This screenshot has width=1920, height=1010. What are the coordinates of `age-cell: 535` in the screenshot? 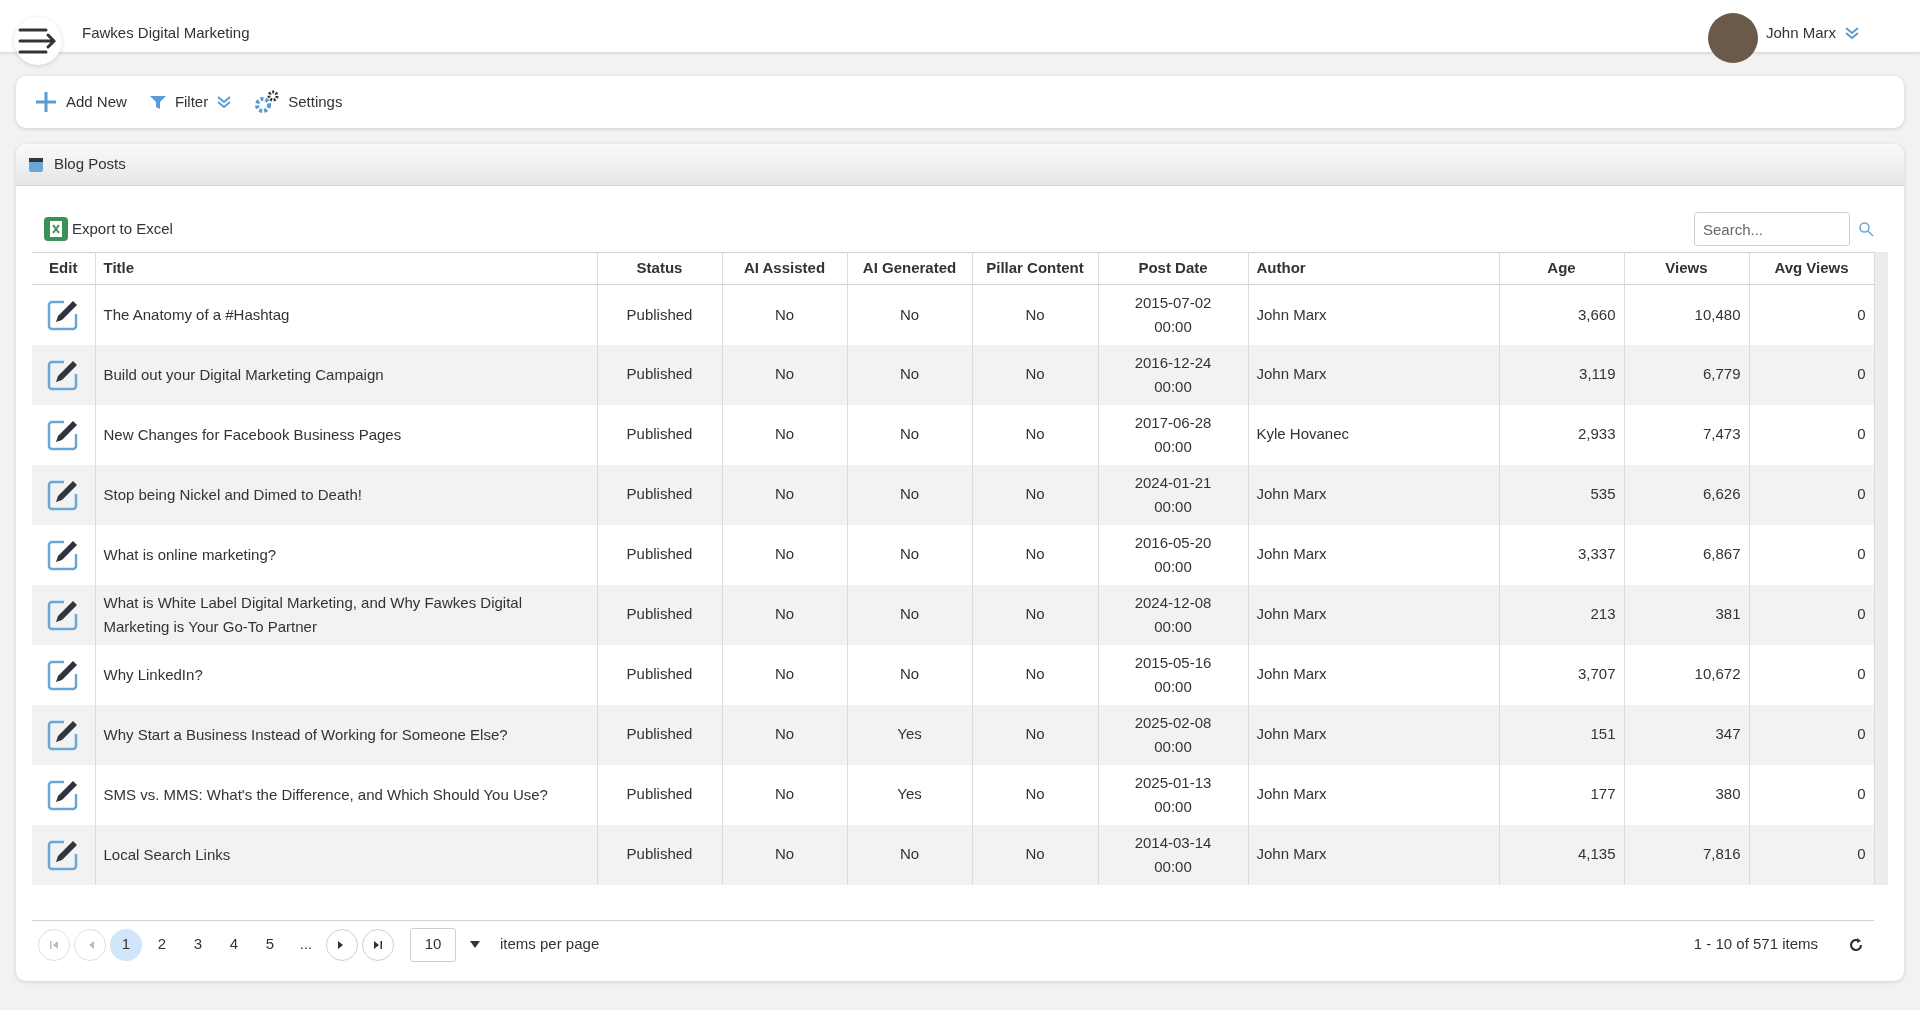 It's located at (1561, 494).